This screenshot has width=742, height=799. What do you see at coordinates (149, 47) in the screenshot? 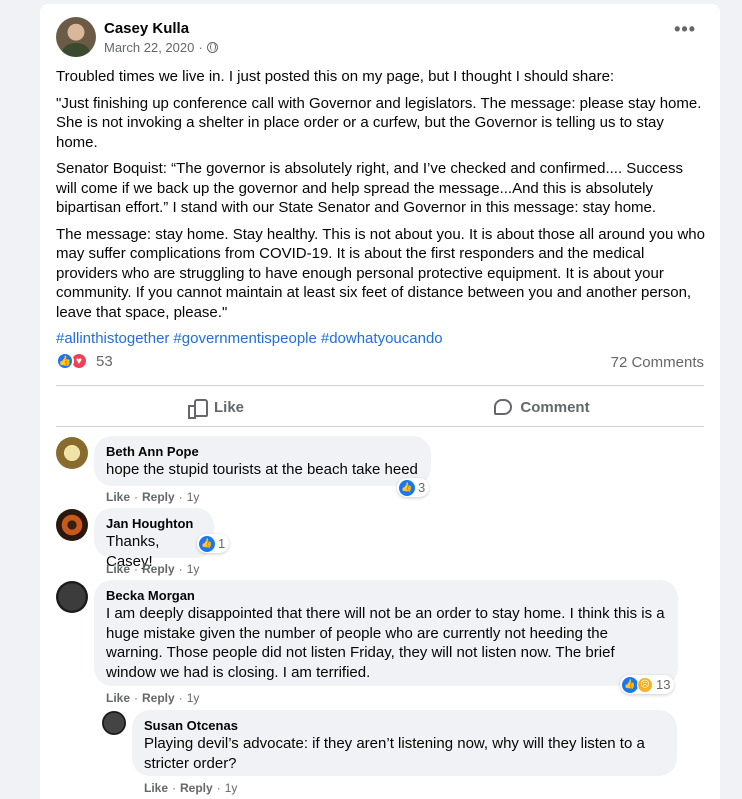
I see `post-date: March 22, 2020` at bounding box center [149, 47].